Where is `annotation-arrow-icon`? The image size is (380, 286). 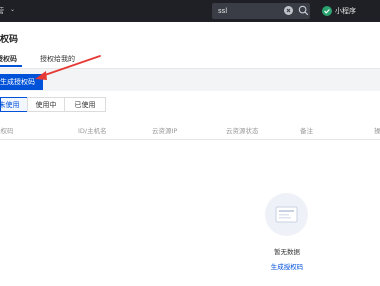 annotation-arrow-icon is located at coordinates (68, 67).